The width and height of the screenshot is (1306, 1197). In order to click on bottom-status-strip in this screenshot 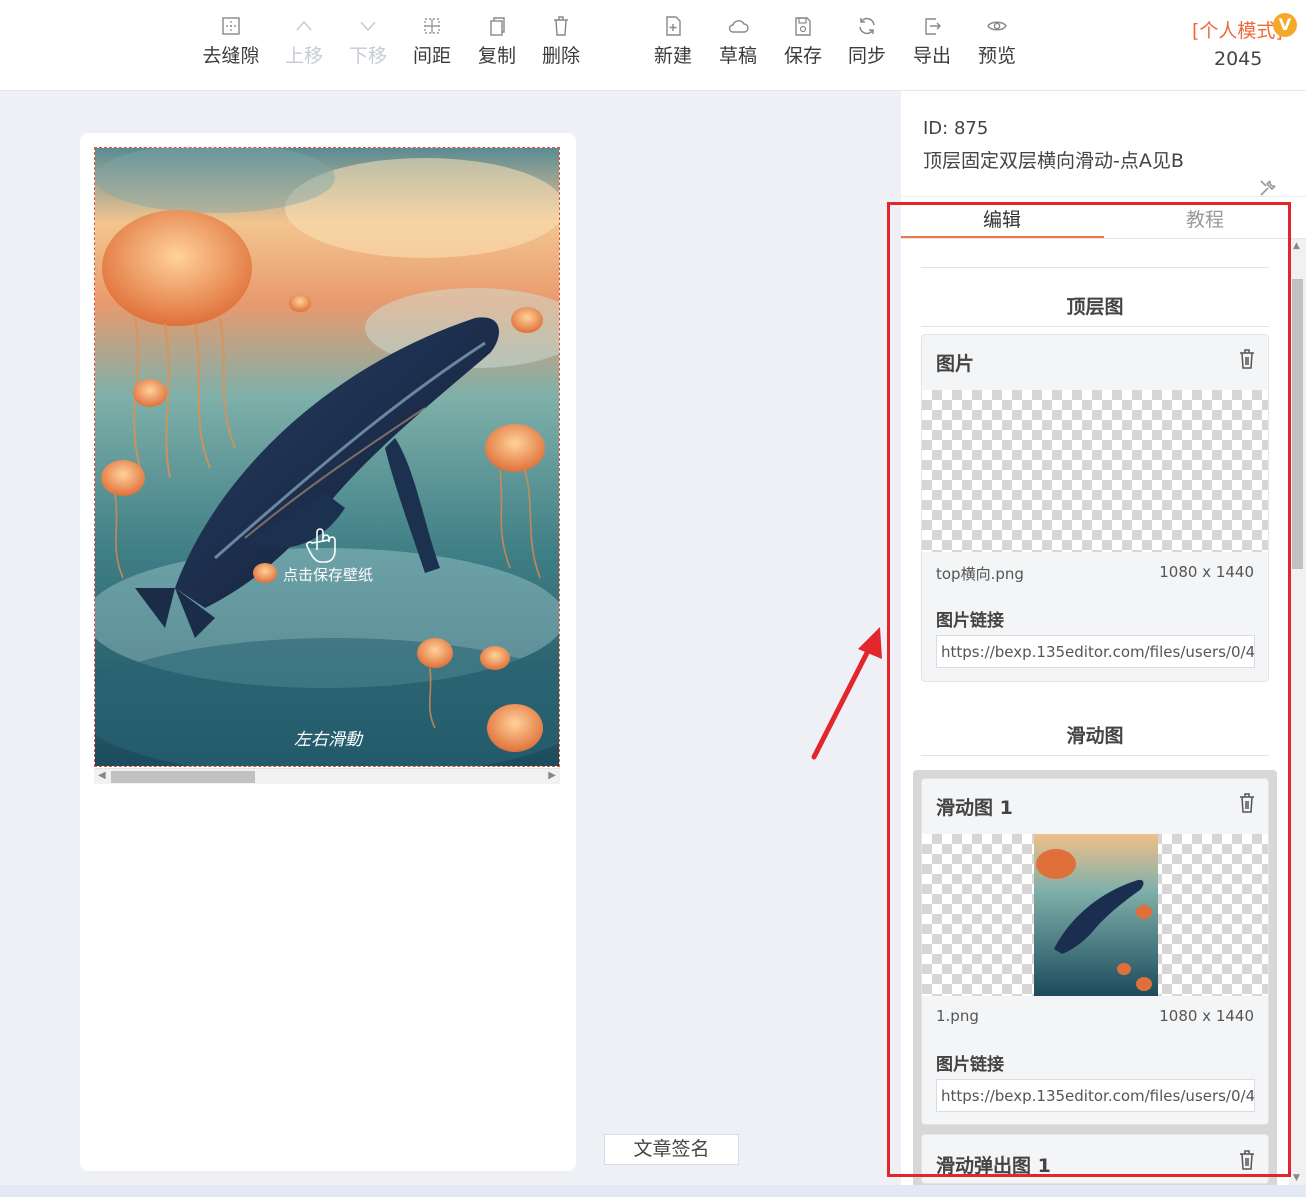, I will do `click(653, 1191)`.